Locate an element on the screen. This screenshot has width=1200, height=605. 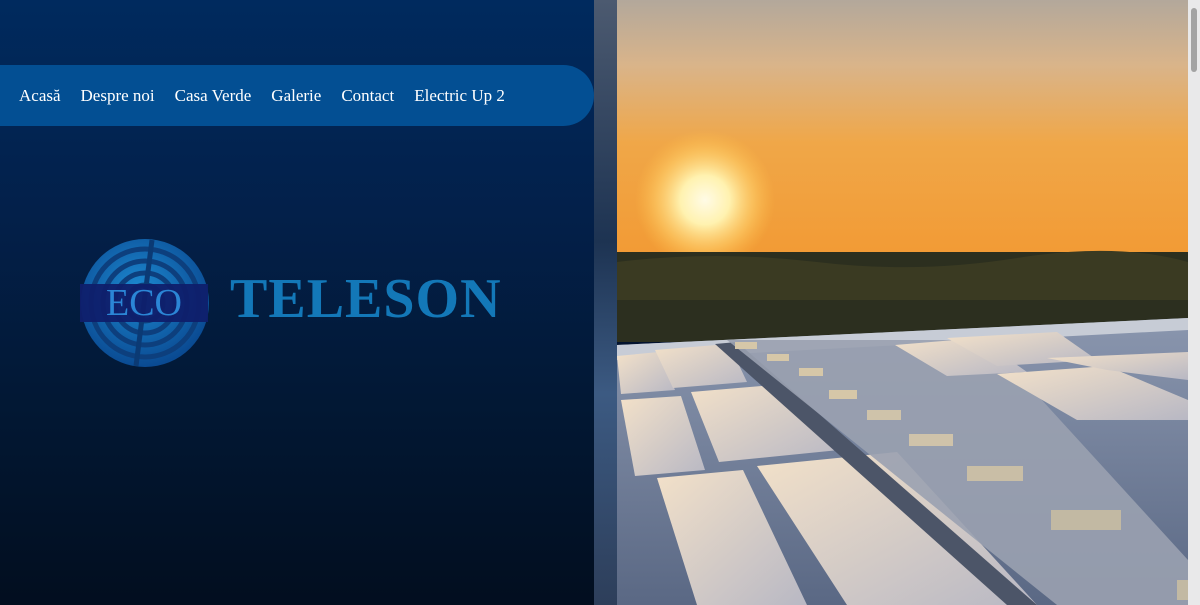
nav-item-casa-verde: Casa Verde is located at coordinates (213, 96).